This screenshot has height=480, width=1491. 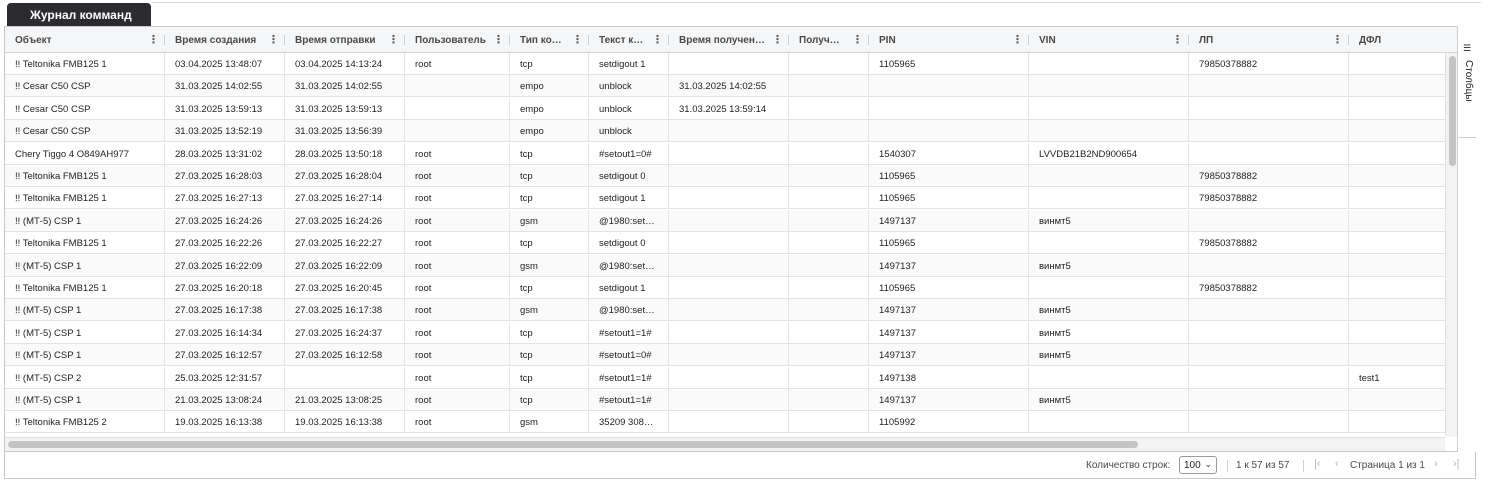 I want to click on table-cell: root, so click(x=457, y=198).